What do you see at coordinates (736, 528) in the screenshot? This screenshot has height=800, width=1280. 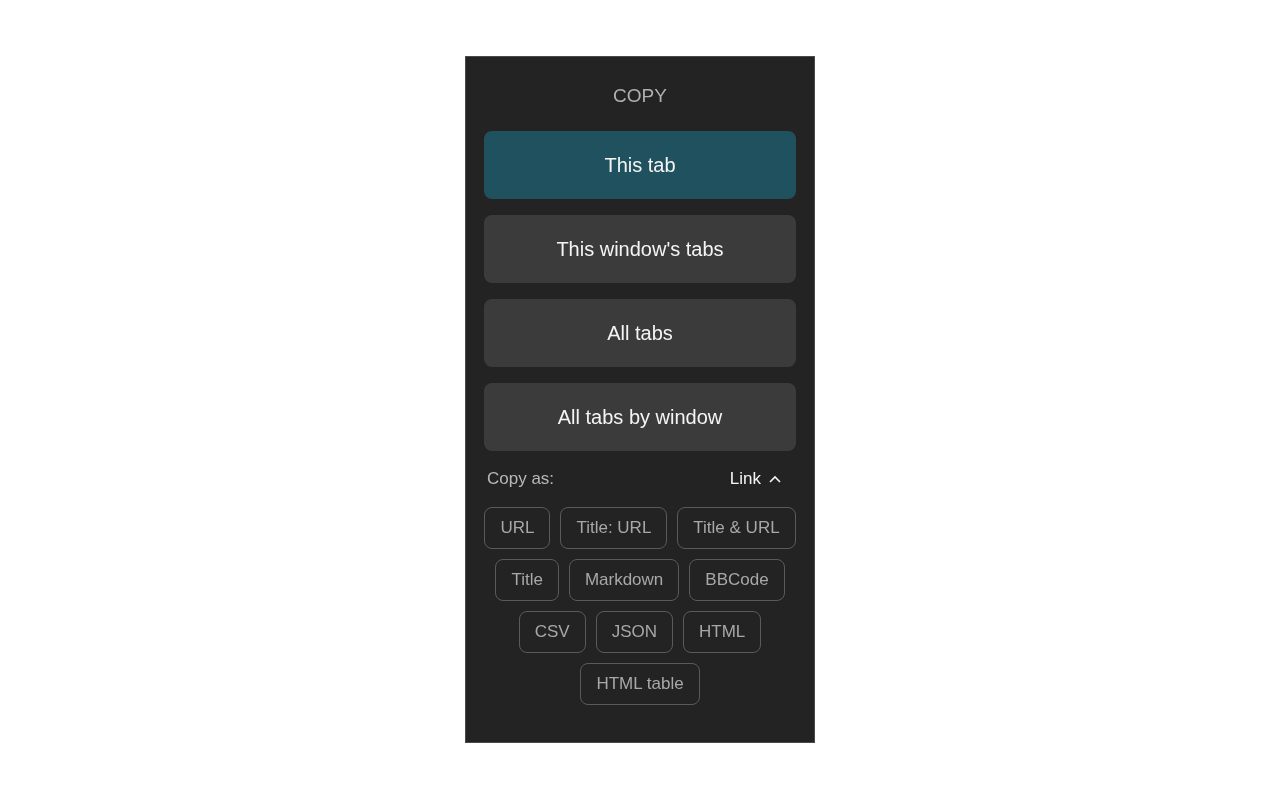 I see `format-chip: Title & URL` at bounding box center [736, 528].